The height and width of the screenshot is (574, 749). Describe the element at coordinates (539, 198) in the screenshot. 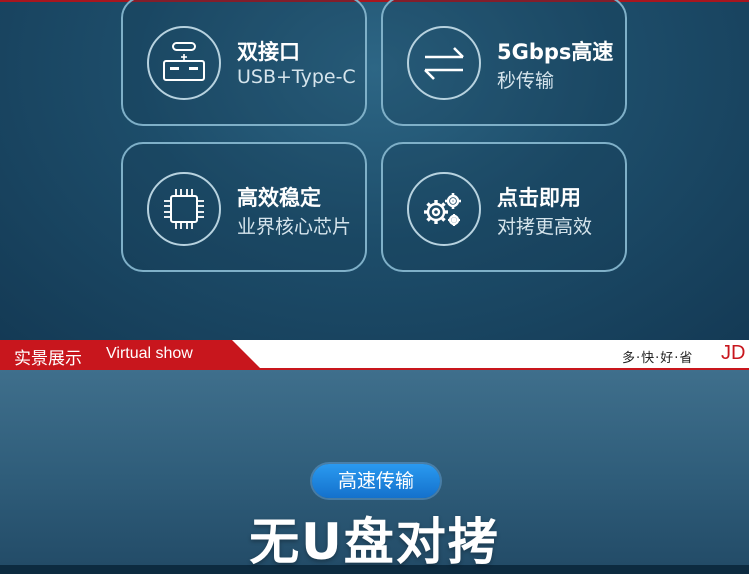

I see `feature-title: 点击即用` at that location.